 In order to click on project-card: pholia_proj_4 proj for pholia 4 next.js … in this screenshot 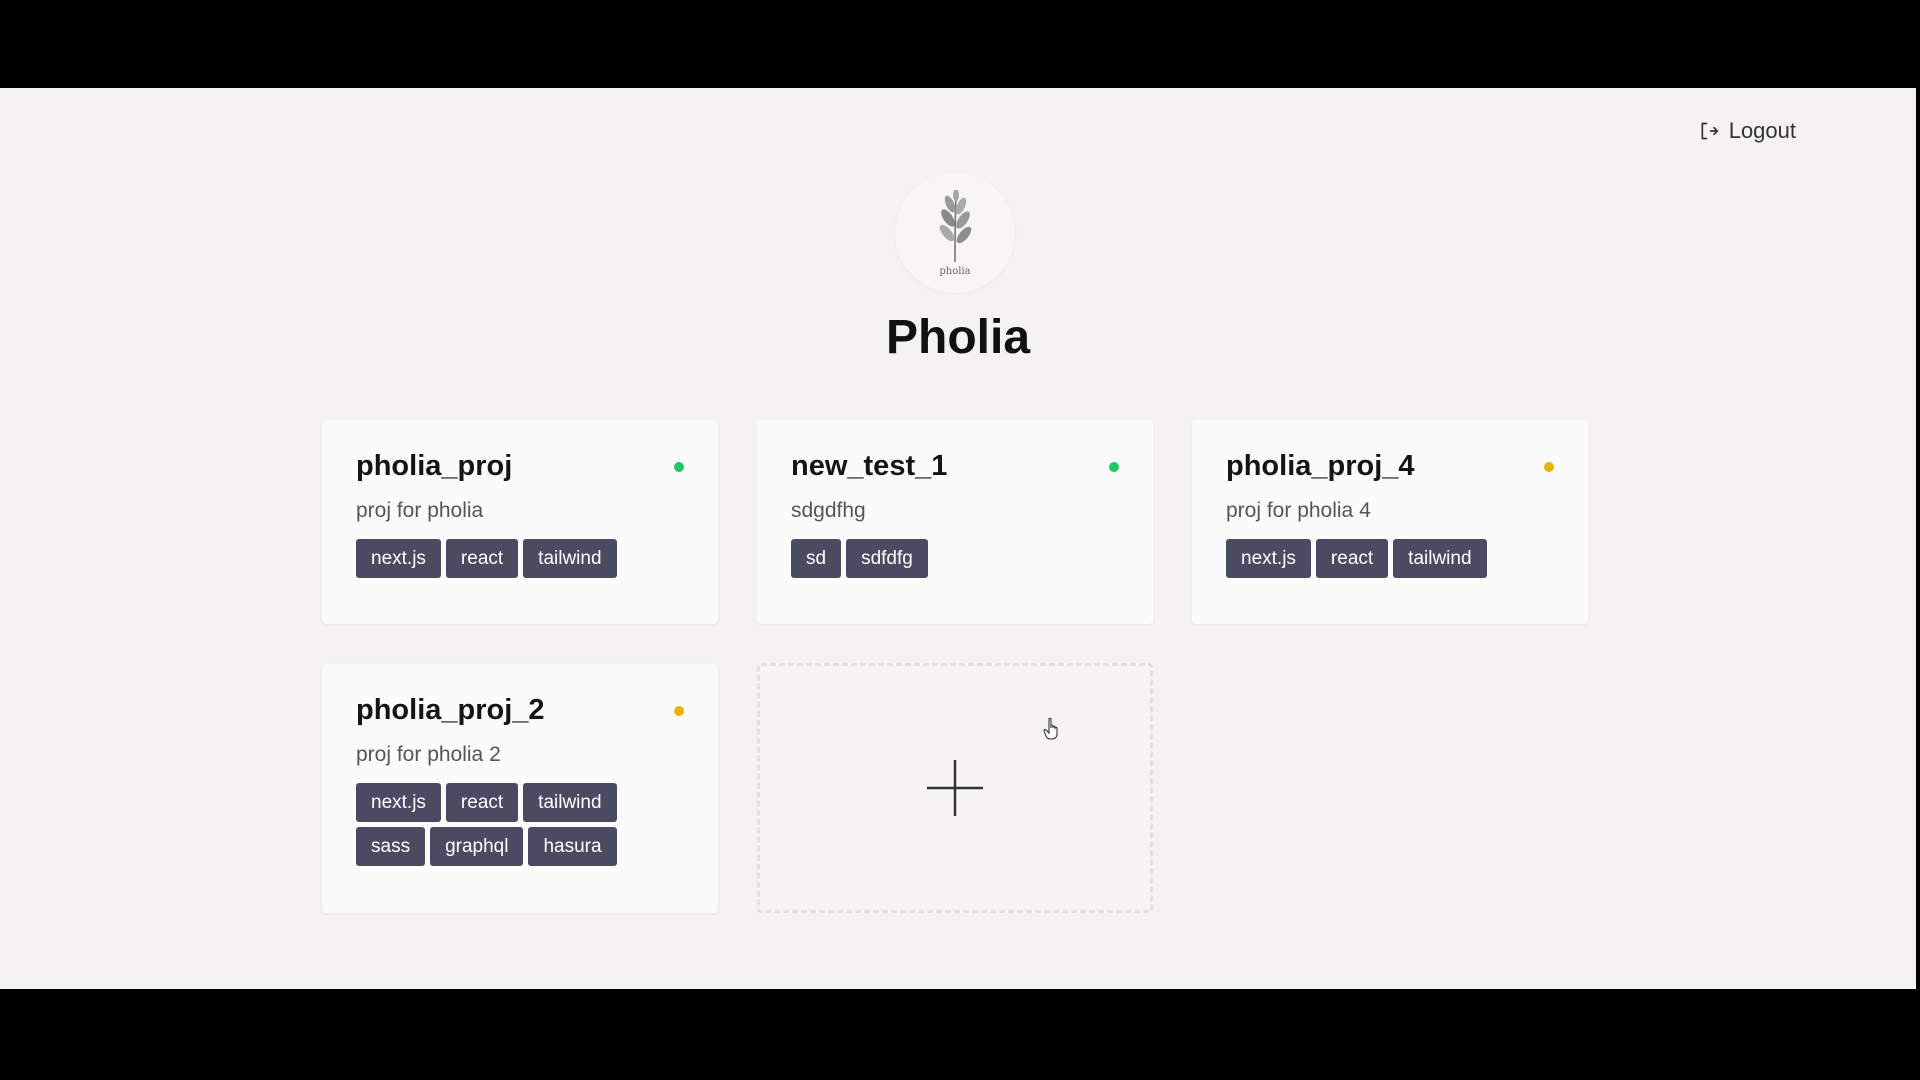, I will do `click(1390, 522)`.